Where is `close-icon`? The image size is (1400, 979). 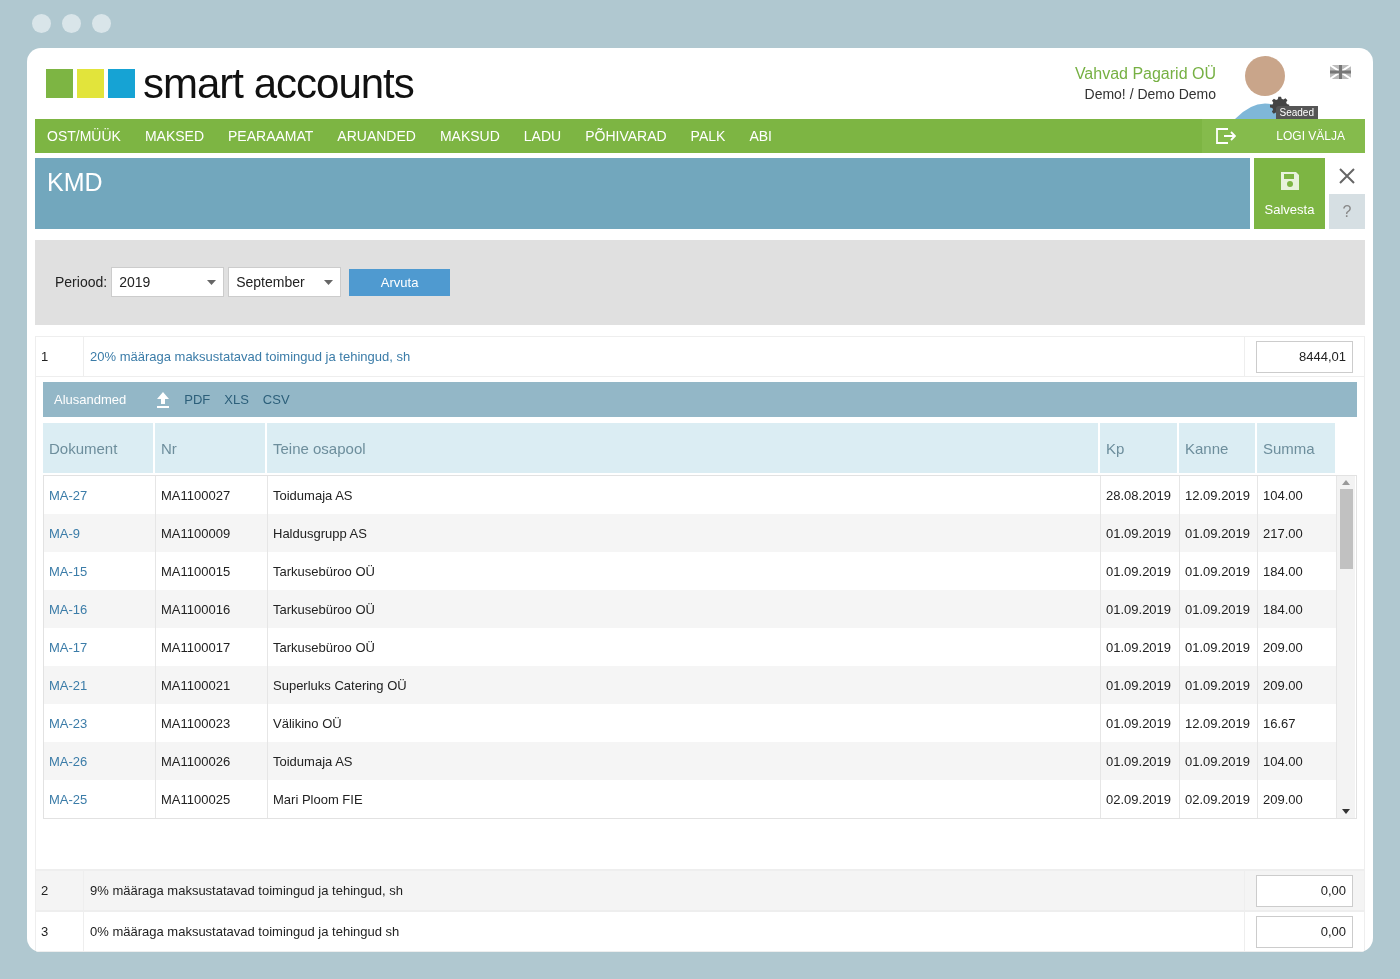
close-icon is located at coordinates (1347, 176).